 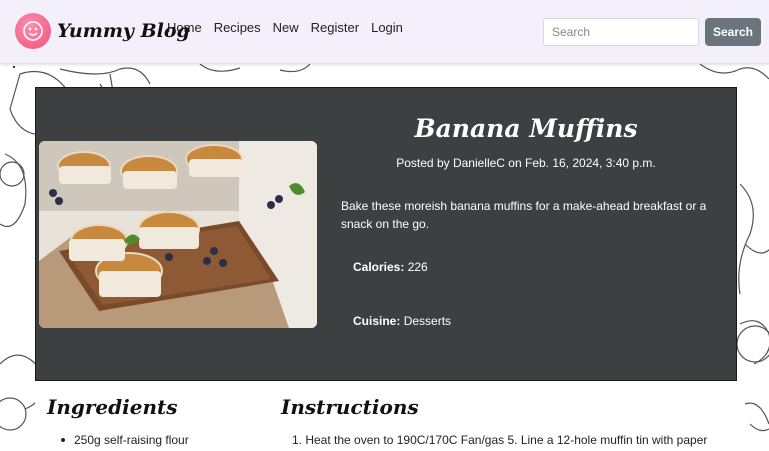 What do you see at coordinates (335, 27) in the screenshot?
I see `nav-link-register: Register` at bounding box center [335, 27].